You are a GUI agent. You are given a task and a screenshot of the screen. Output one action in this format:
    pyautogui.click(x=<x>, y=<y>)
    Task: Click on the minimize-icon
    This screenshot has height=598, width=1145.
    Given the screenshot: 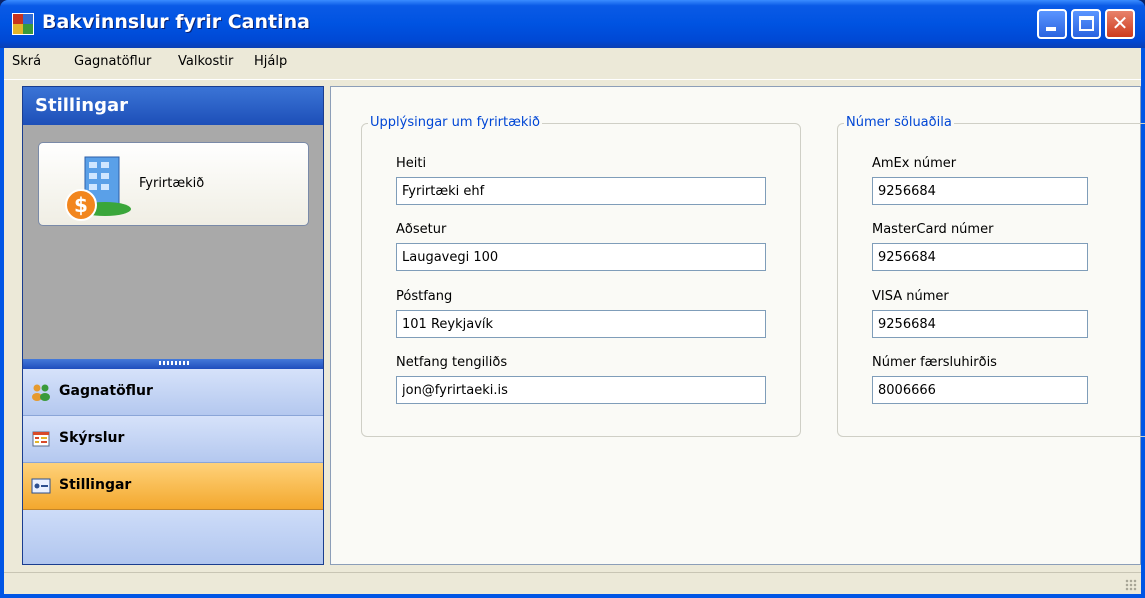 What is the action you would take?
    pyautogui.click(x=1051, y=29)
    